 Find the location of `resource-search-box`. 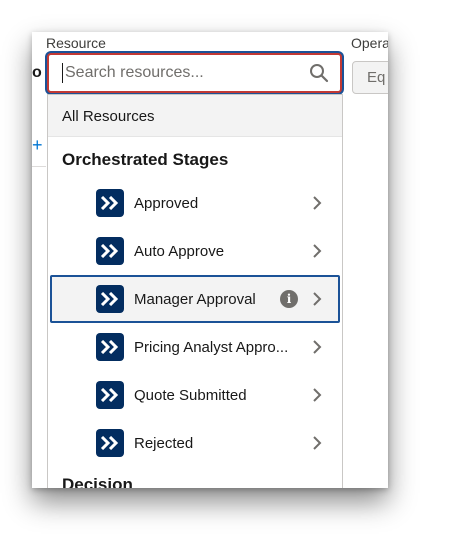

resource-search-box is located at coordinates (194, 73).